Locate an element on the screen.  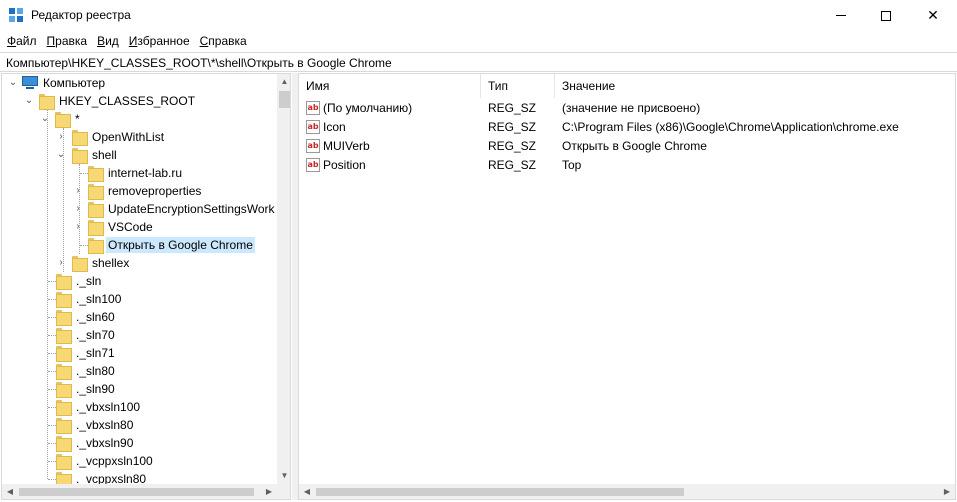
tree-item-shell: ⌄ shell is located at coordinates (139, 155).